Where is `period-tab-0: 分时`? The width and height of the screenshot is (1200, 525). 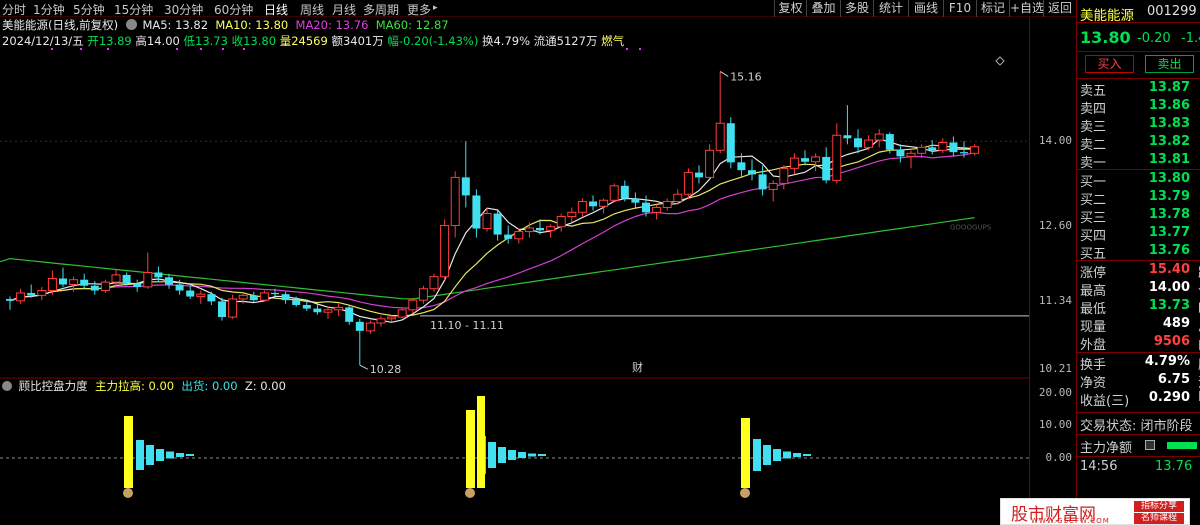 period-tab-0: 分时 is located at coordinates (14, 9).